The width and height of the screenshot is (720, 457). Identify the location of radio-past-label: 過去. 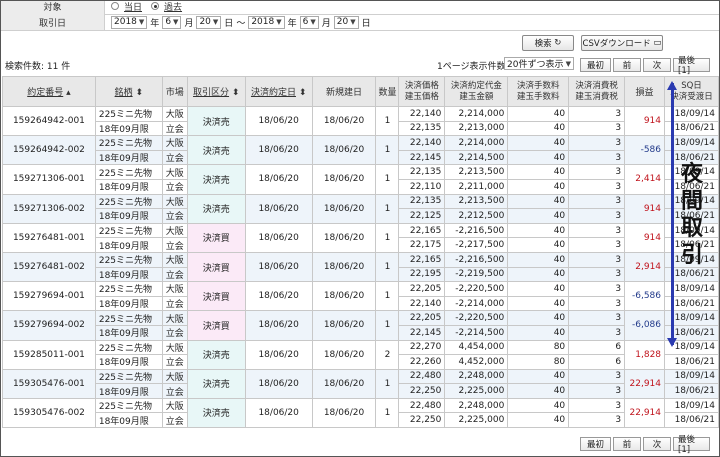
(173, 7).